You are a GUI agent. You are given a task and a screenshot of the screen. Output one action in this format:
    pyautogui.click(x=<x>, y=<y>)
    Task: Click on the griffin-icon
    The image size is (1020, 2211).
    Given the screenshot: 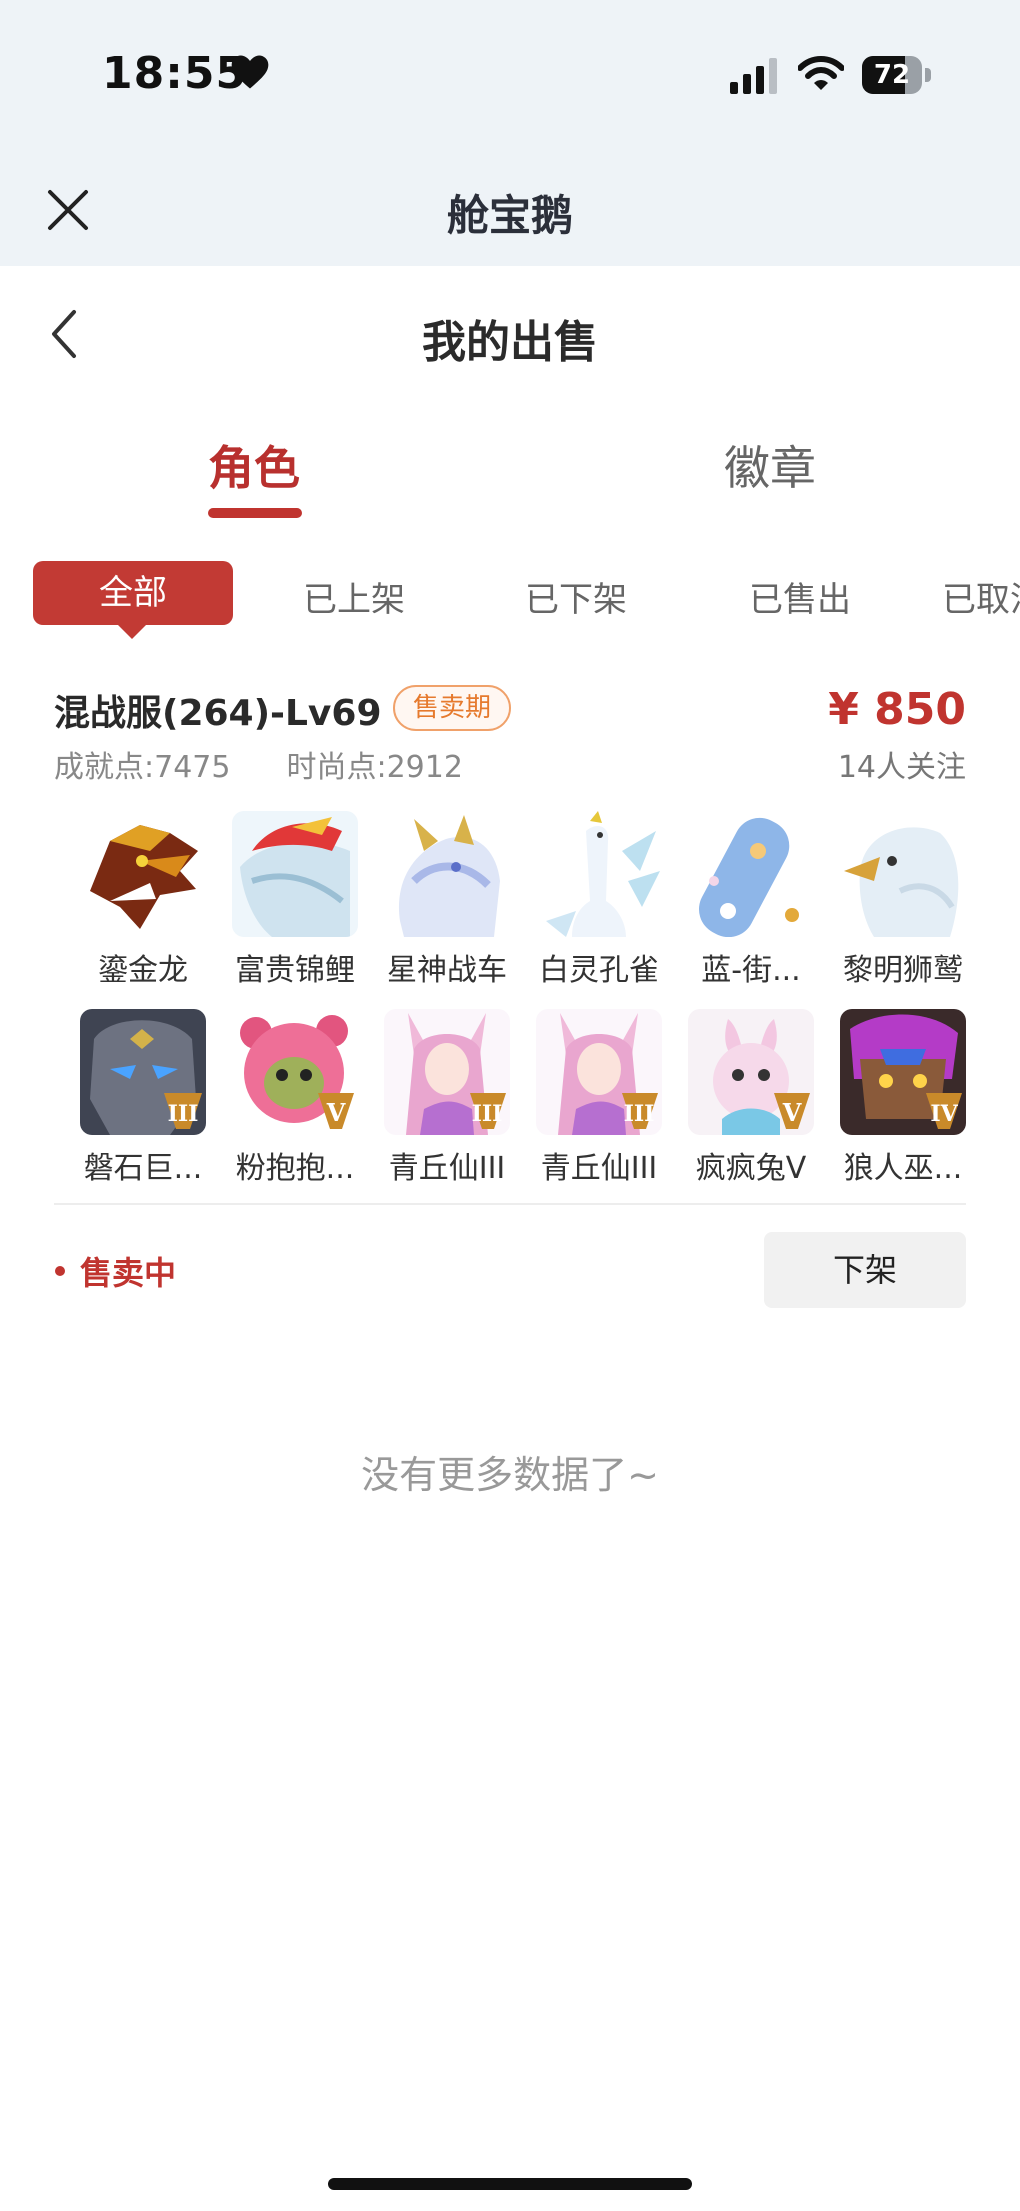 What is the action you would take?
    pyautogui.click(x=903, y=874)
    